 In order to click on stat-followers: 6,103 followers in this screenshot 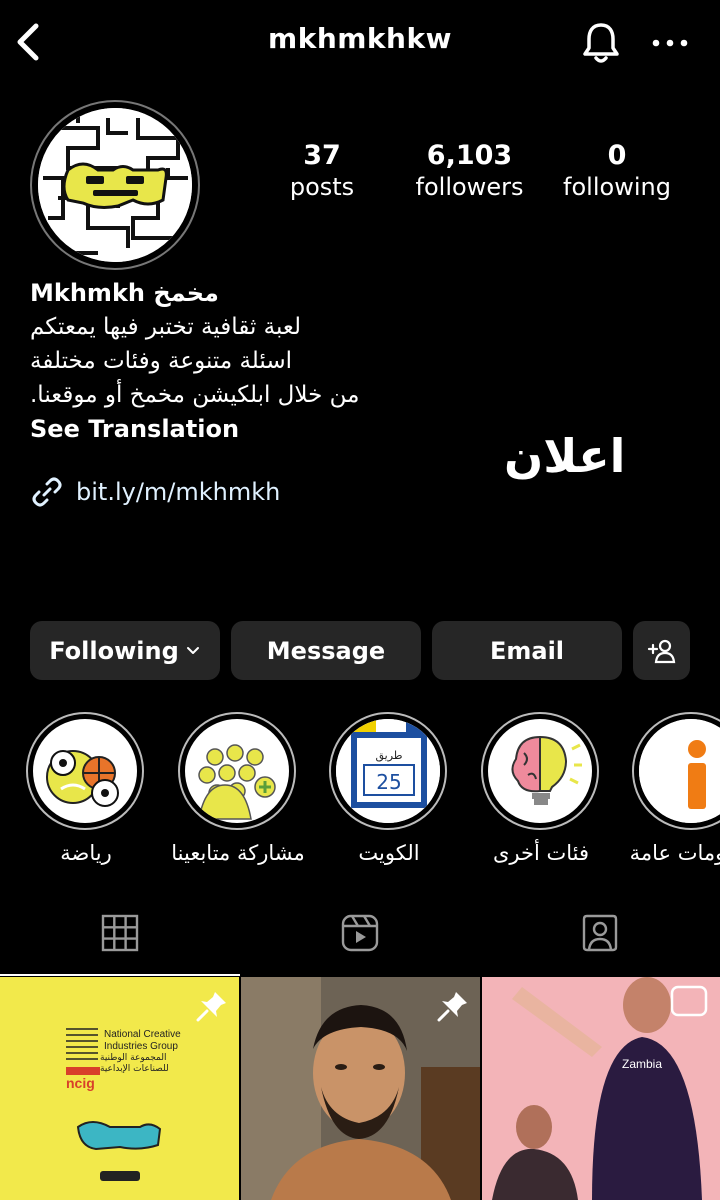, I will do `click(469, 171)`.